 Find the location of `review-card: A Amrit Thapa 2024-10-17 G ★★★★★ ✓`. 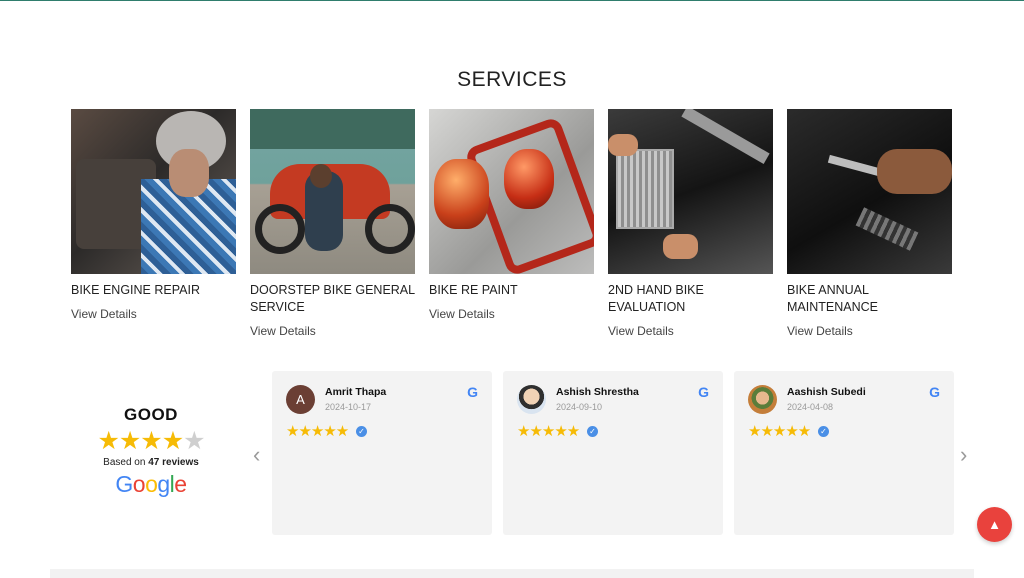

review-card: A Amrit Thapa 2024-10-17 G ★★★★★ ✓ is located at coordinates (382, 453).